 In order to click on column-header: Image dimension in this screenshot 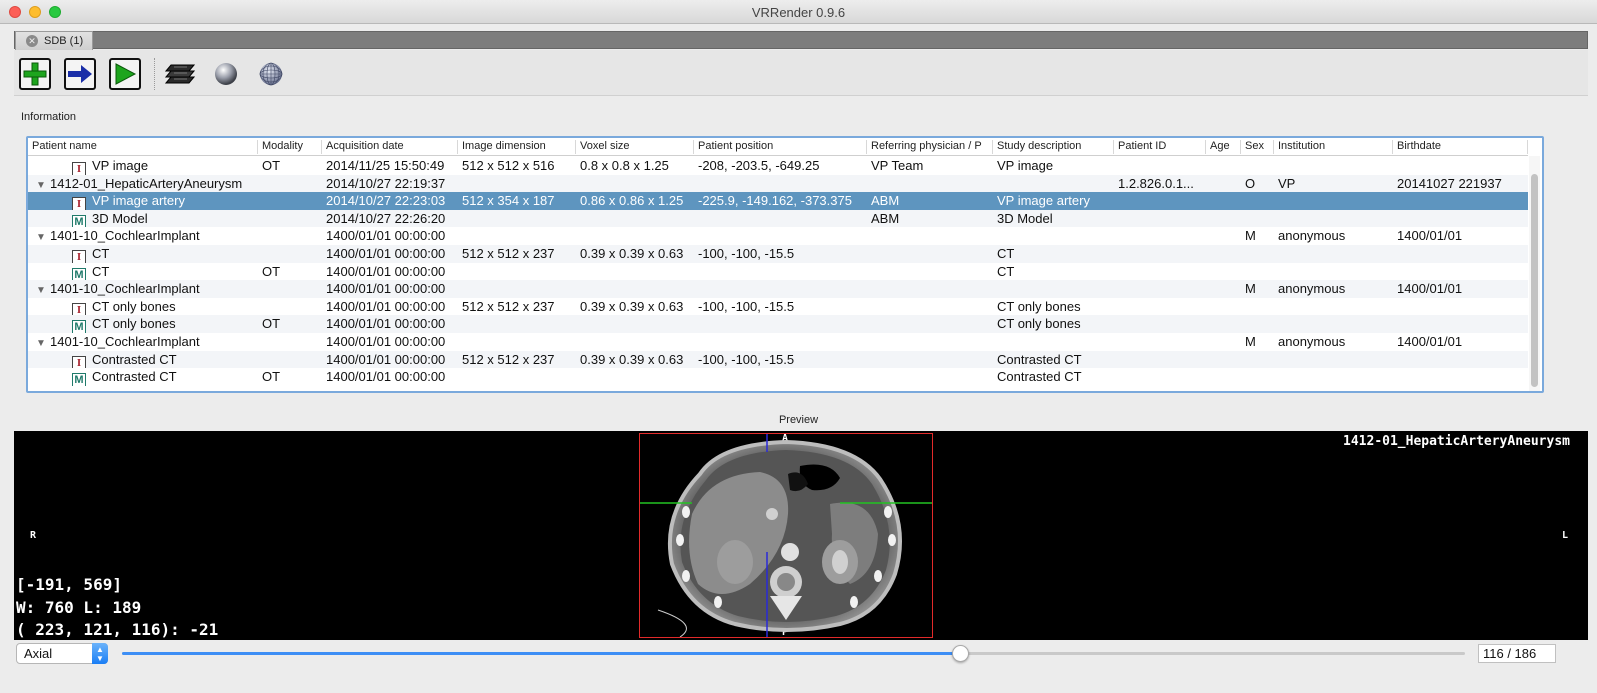, I will do `click(517, 147)`.